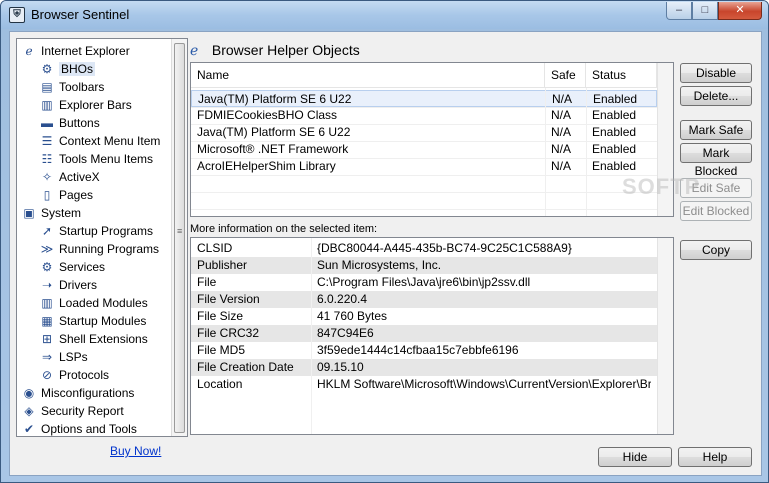  Describe the element at coordinates (89, 428) in the screenshot. I see `tree-item-label: Options and Tools` at that location.